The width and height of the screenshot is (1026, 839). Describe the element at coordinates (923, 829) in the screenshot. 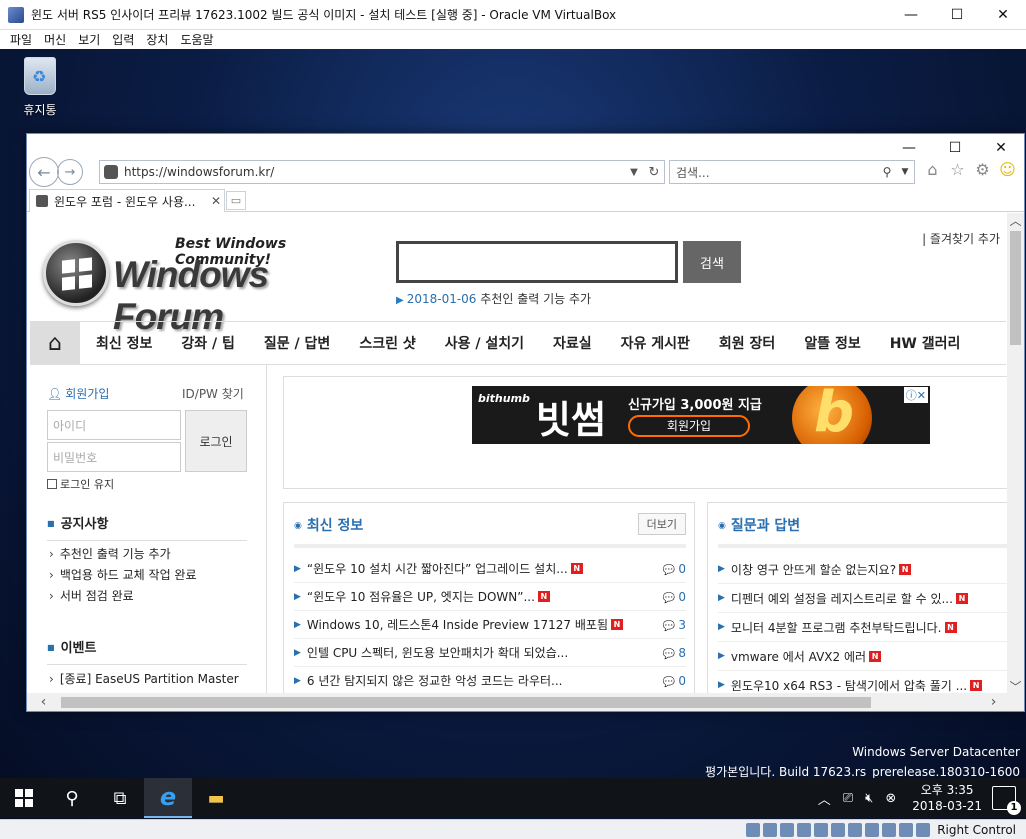

I see `keyboard-icon` at that location.